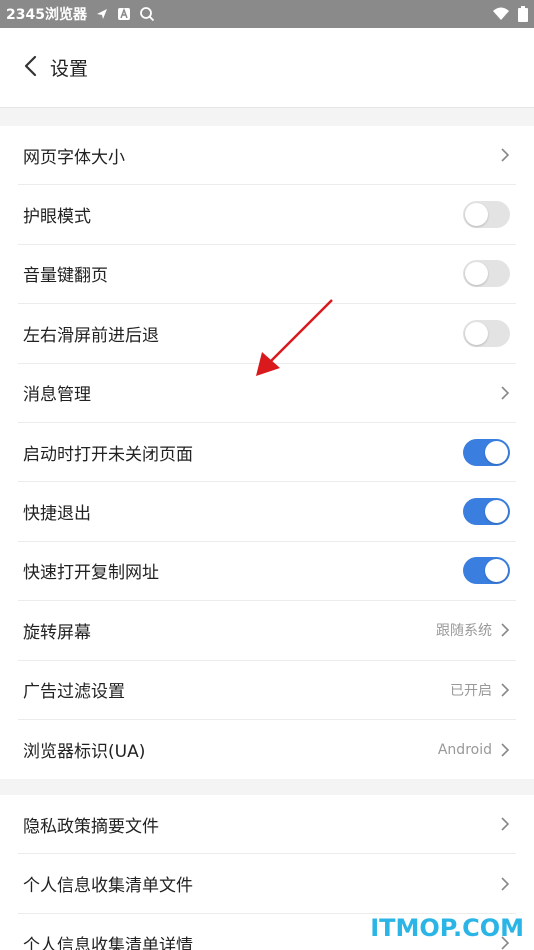  What do you see at coordinates (267, 215) in the screenshot?
I see `setting-eye-protection: 护眼模式` at bounding box center [267, 215].